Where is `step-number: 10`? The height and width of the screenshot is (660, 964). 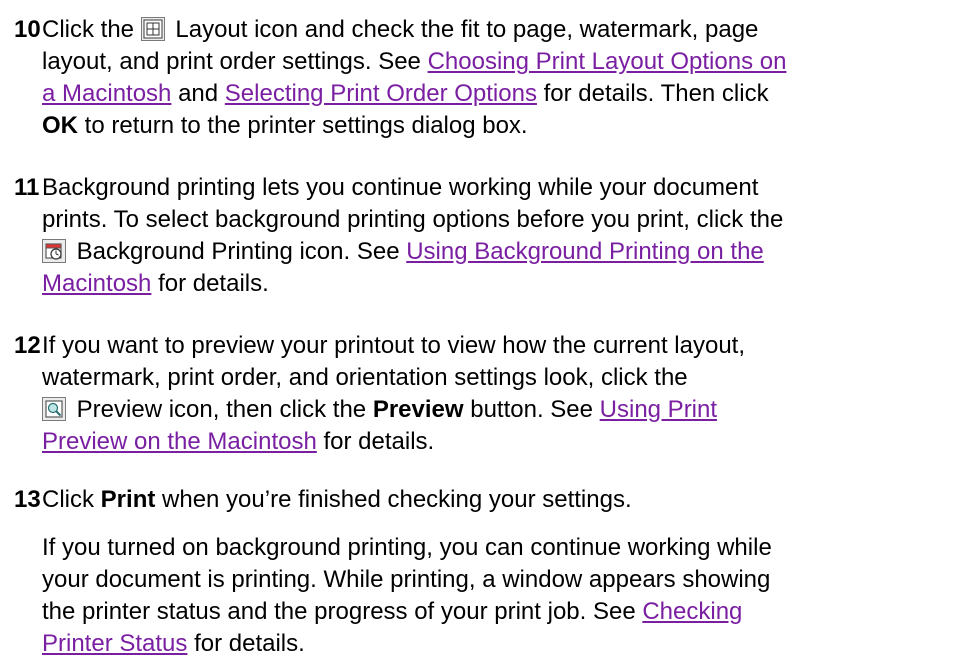 step-number: 10 is located at coordinates (27, 29).